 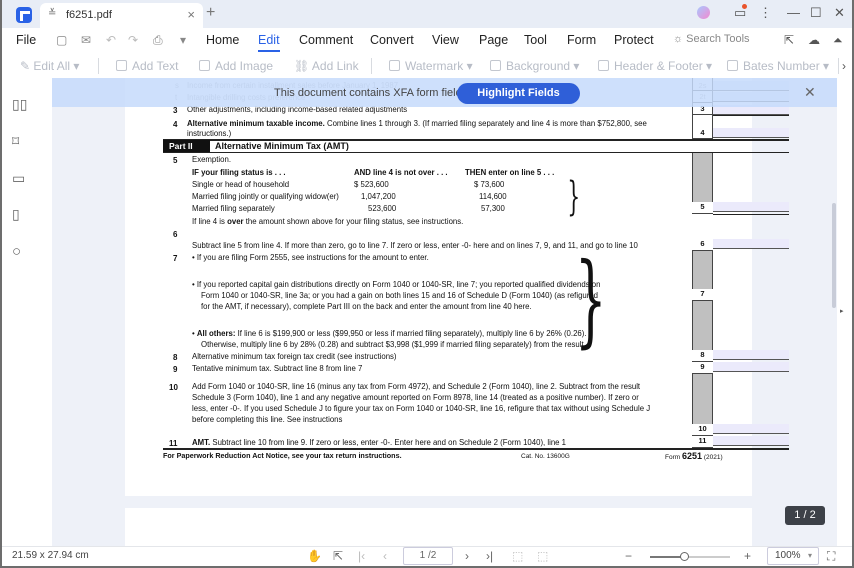 I want to click on menu-convert: Convert, so click(x=392, y=40).